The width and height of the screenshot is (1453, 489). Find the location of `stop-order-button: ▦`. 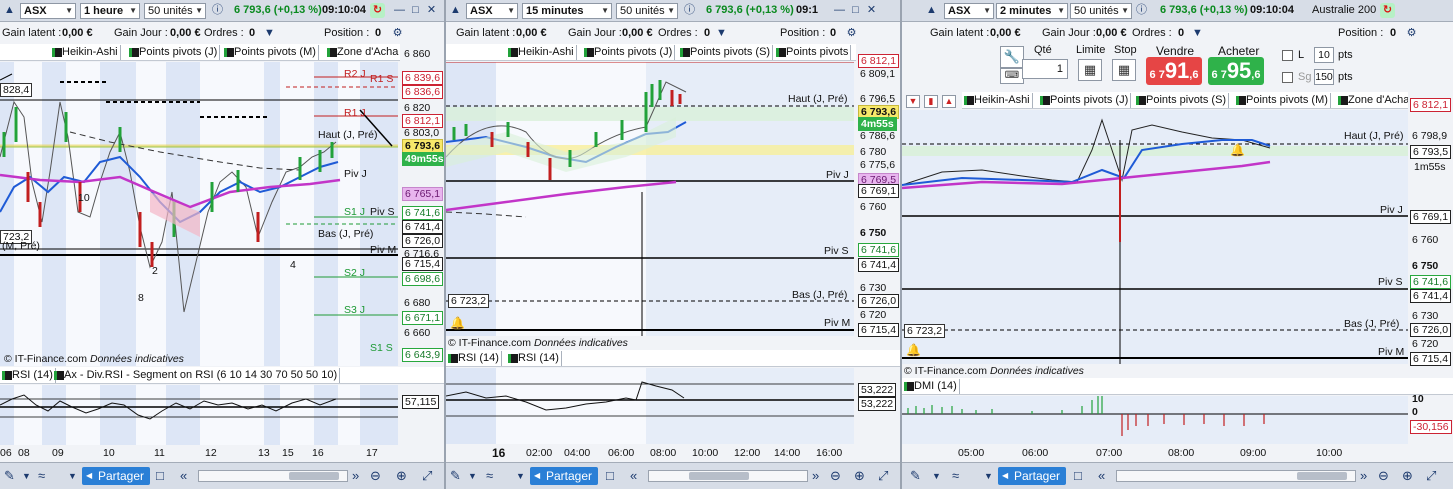

stop-order-button: ▦ is located at coordinates (1124, 70).